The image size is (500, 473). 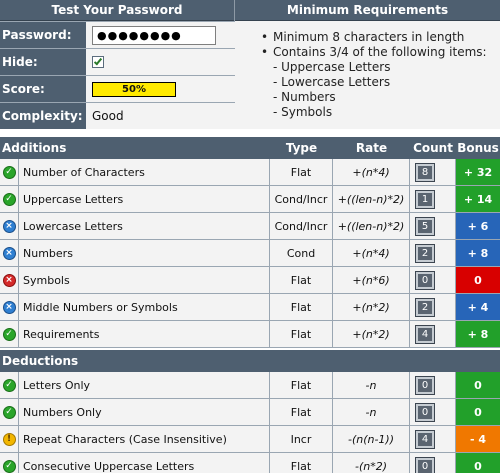 What do you see at coordinates (304, 97) in the screenshot?
I see `requirement-sub-item: - Numbers` at bounding box center [304, 97].